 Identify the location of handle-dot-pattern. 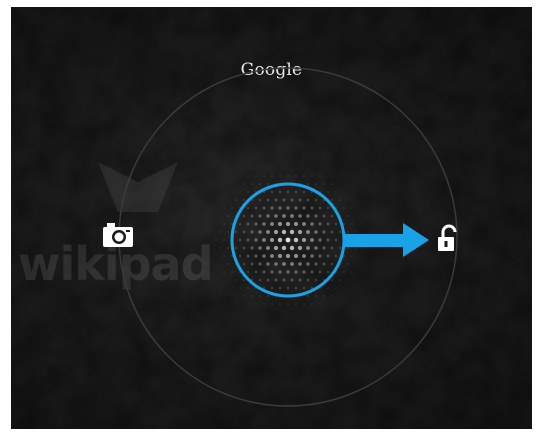
(288, 240).